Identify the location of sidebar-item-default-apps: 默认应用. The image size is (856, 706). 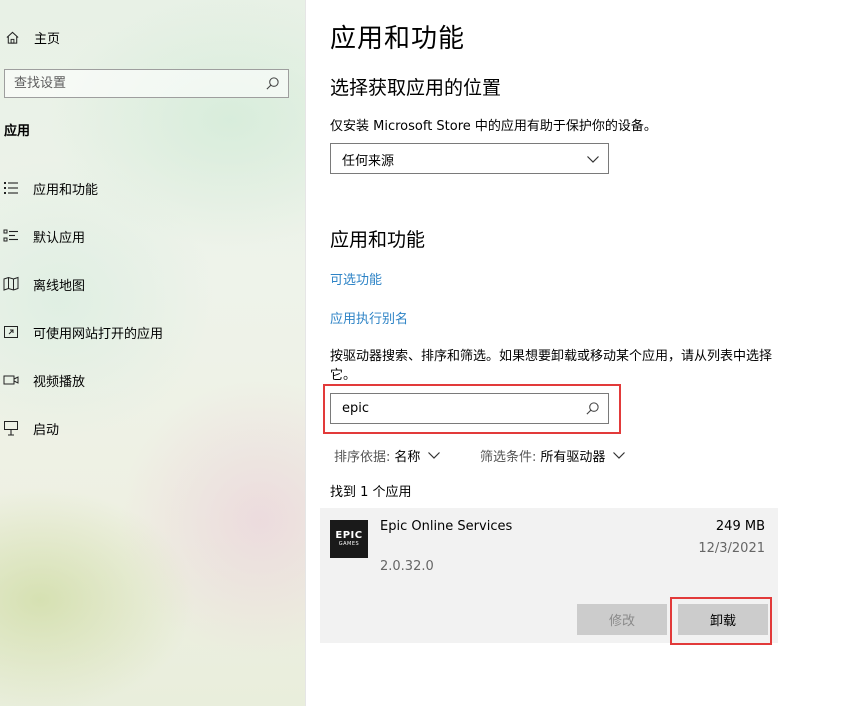
(43, 236).